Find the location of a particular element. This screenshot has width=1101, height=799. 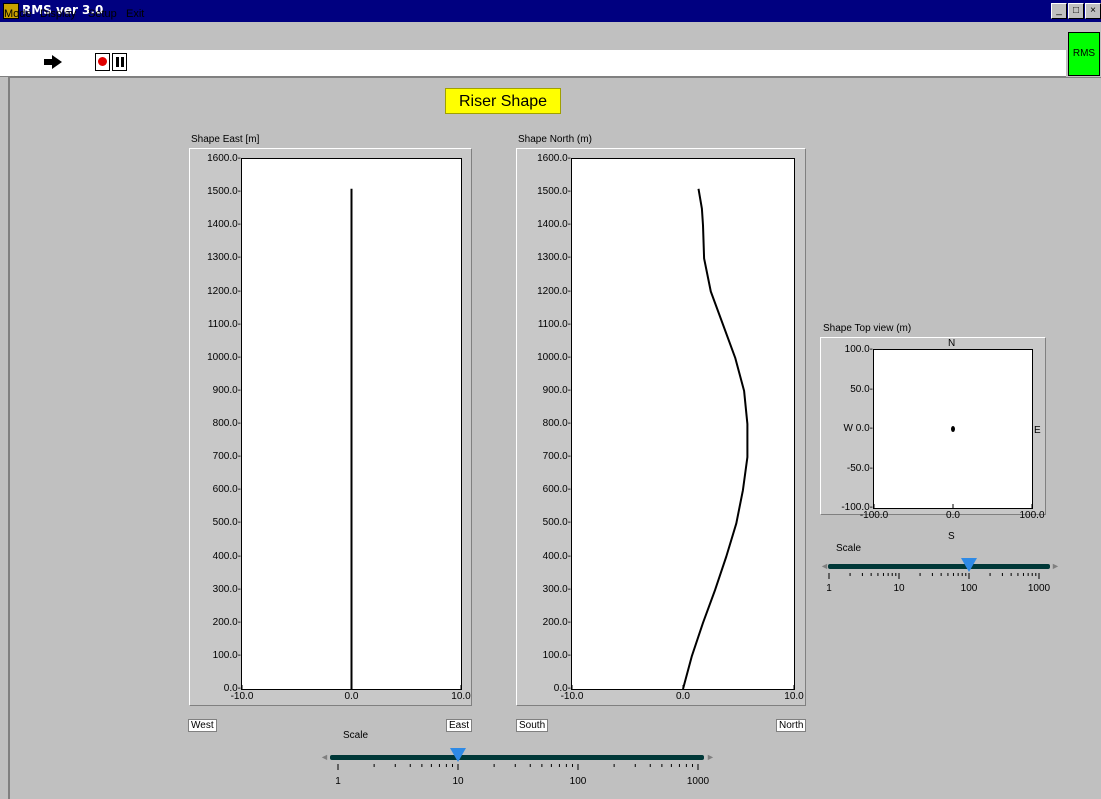

top-scale-tick-label: 10 is located at coordinates (899, 588).